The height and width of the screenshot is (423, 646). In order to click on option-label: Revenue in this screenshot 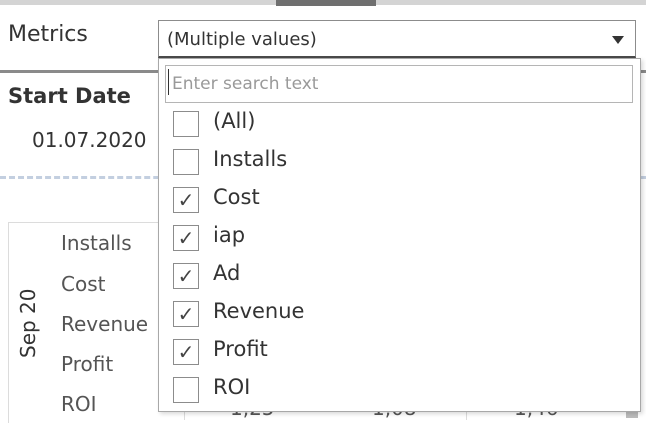, I will do `click(259, 311)`.